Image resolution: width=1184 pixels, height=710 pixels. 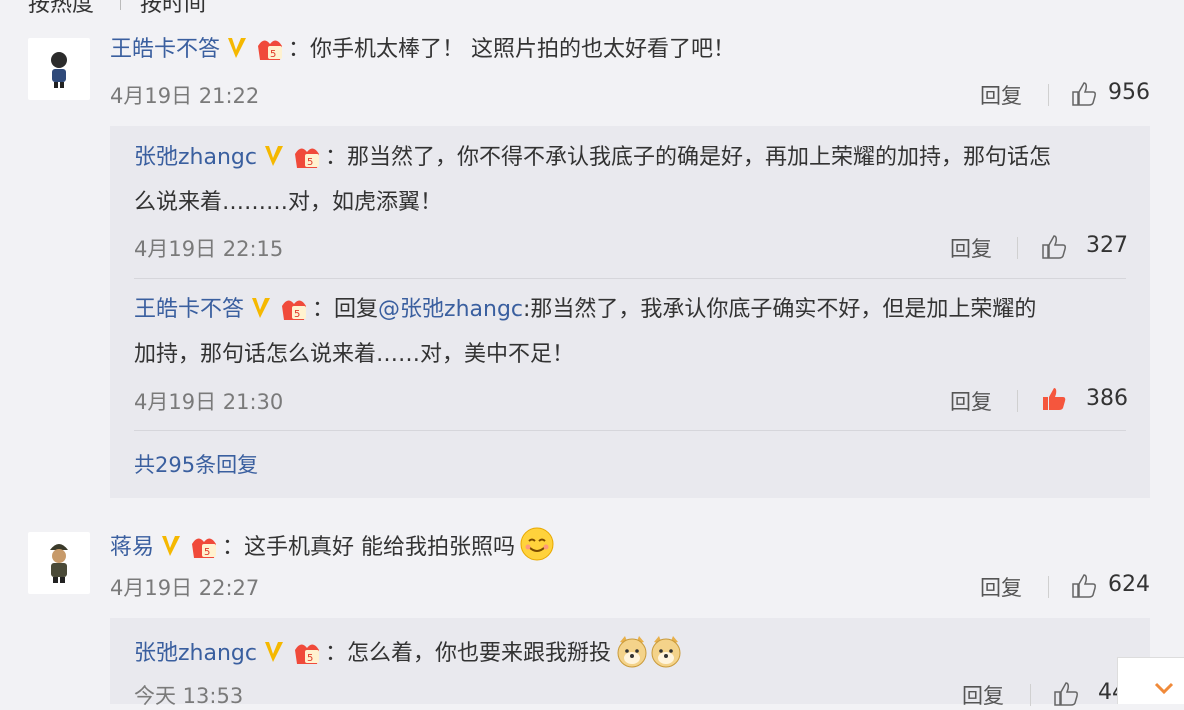 What do you see at coordinates (1107, 398) in the screenshot?
I see `like-count: 386` at bounding box center [1107, 398].